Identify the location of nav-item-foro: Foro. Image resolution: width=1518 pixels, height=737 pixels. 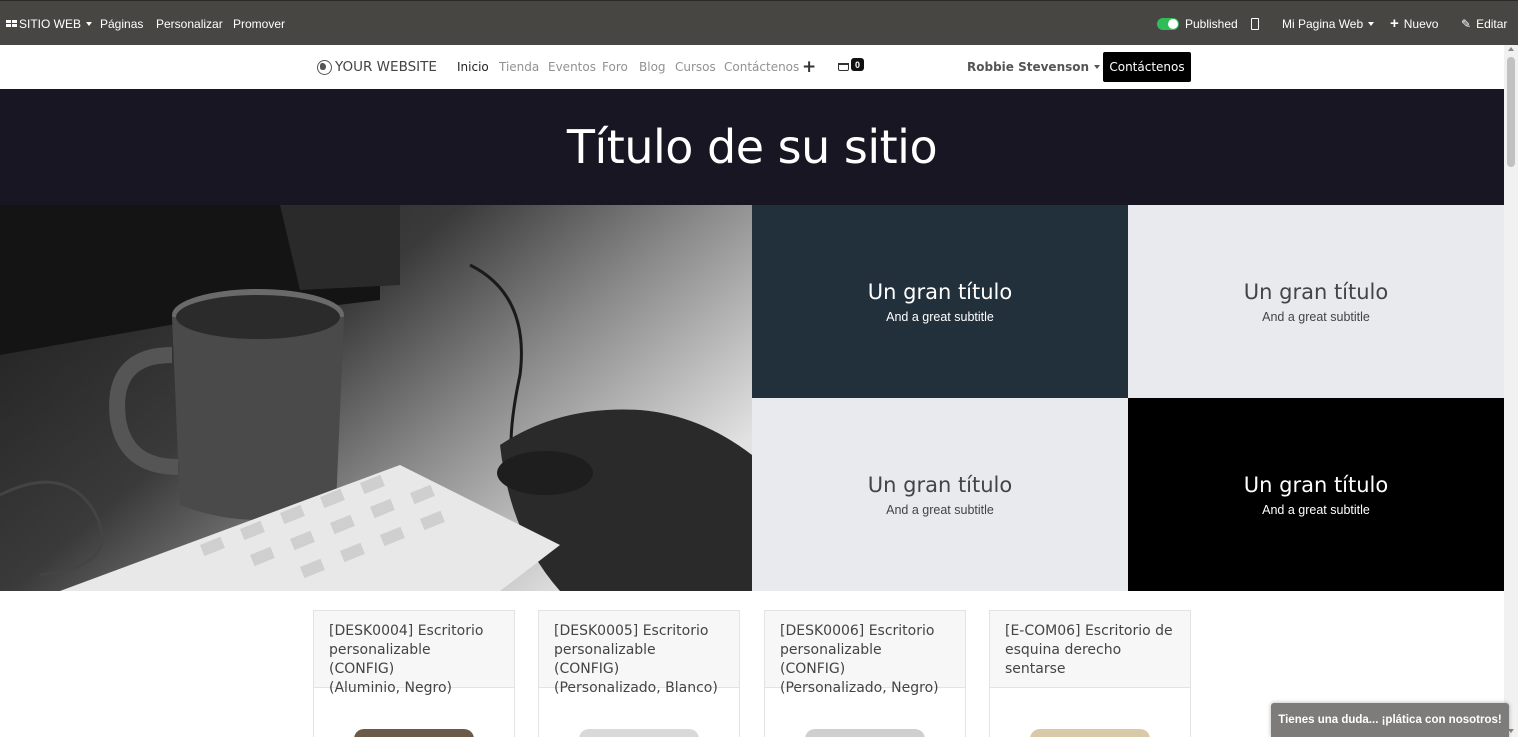
(615, 67).